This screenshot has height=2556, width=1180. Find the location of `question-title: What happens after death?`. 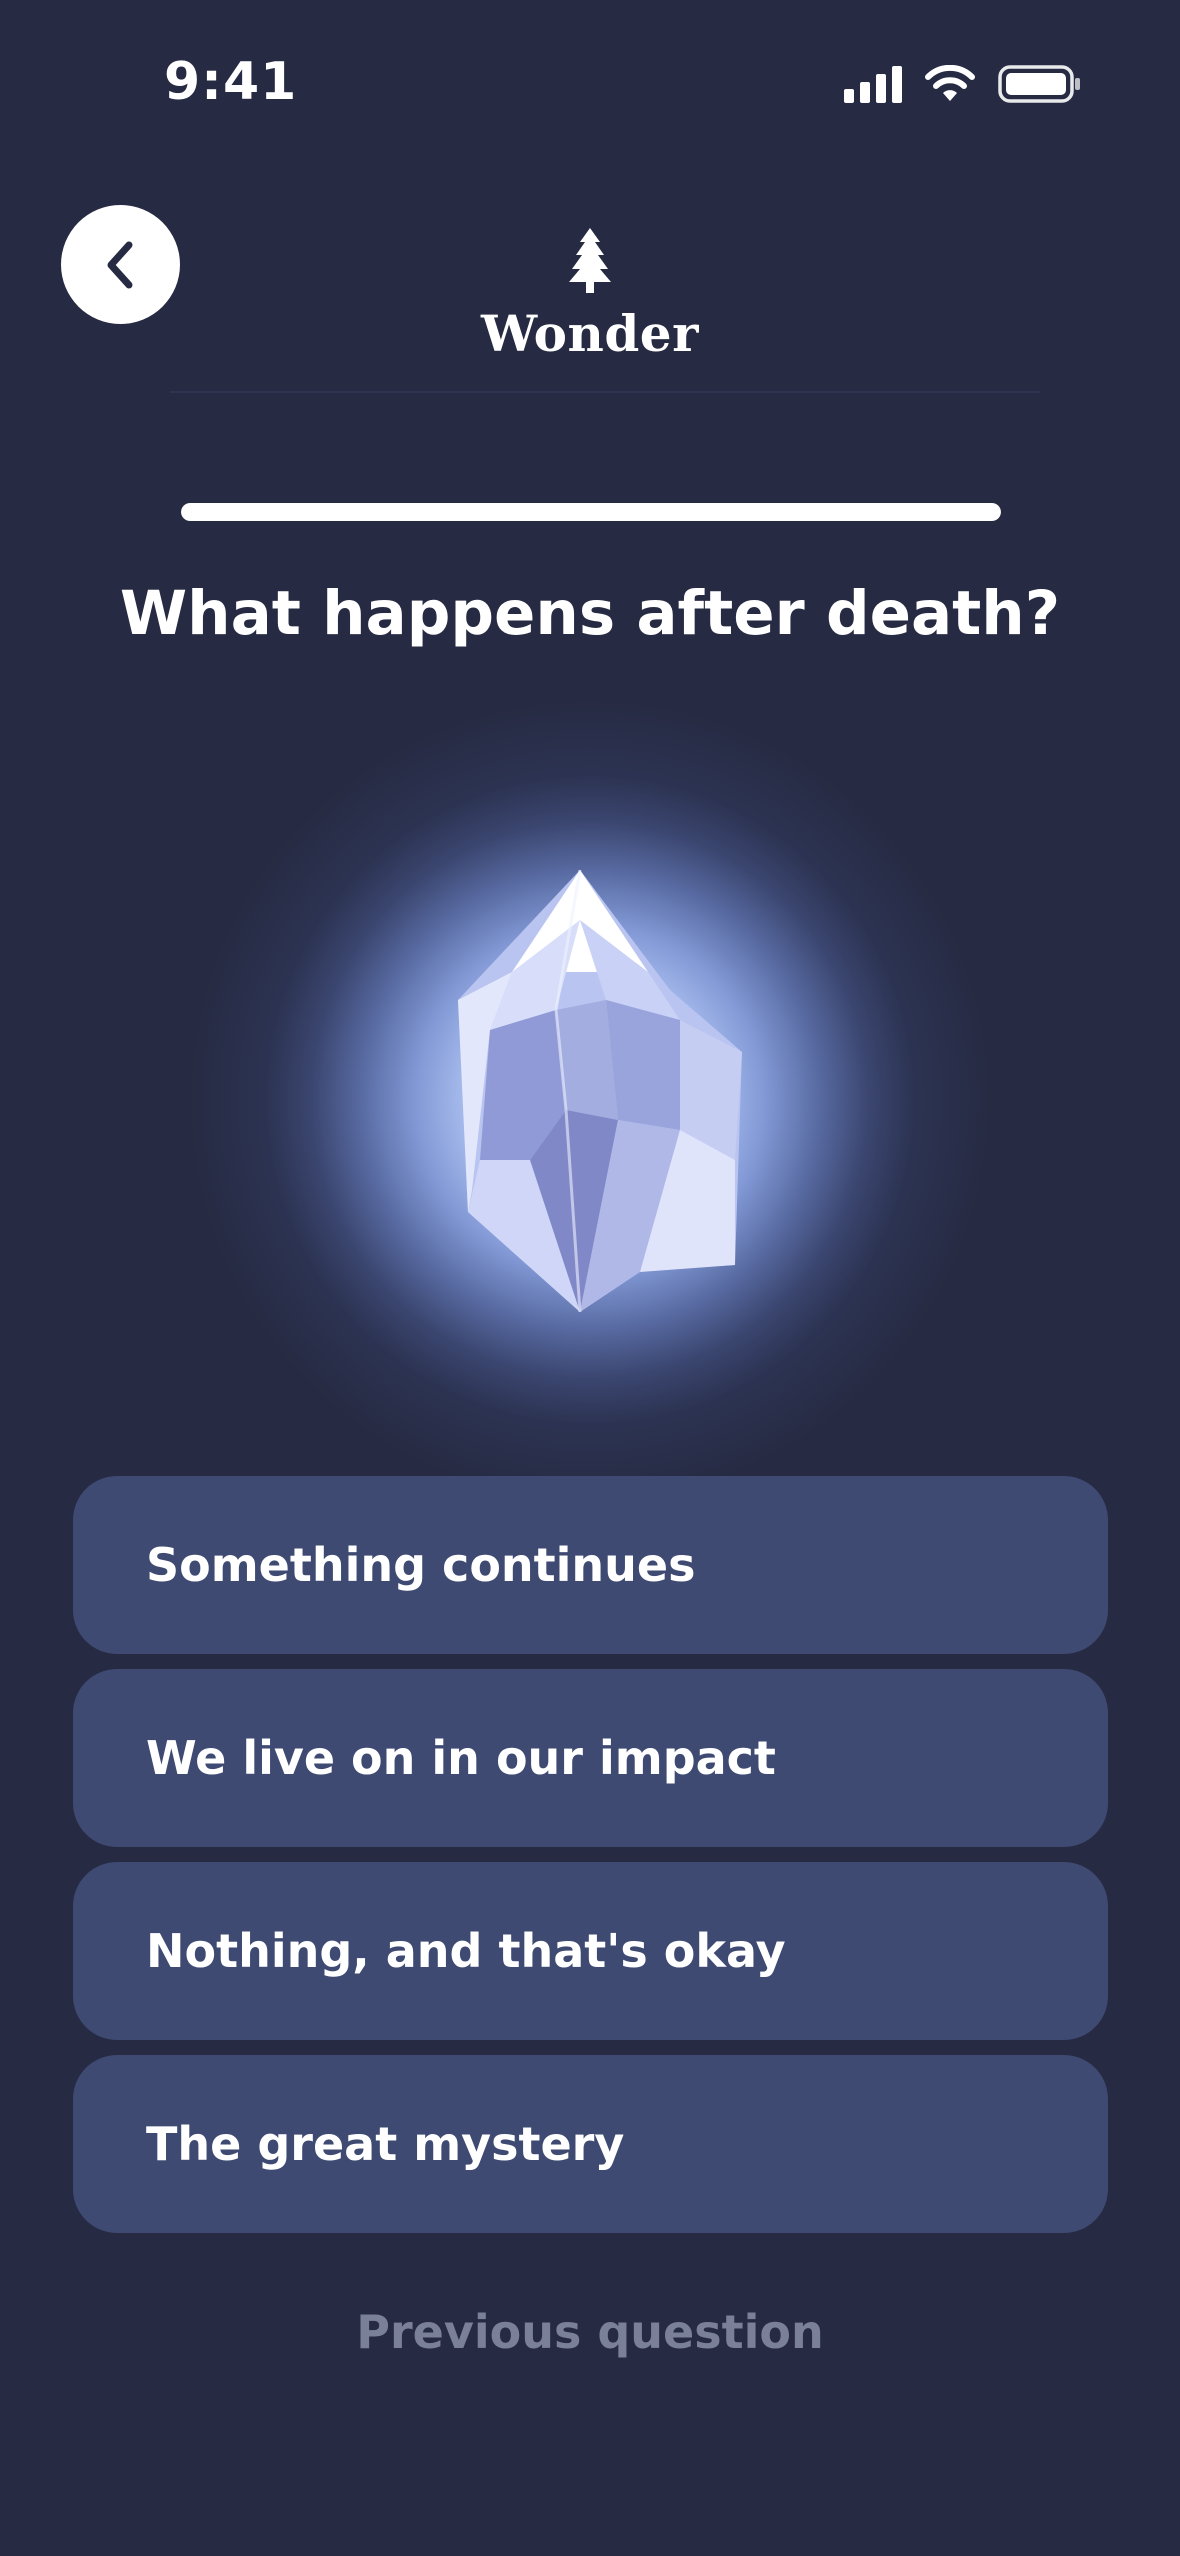

question-title: What happens after death? is located at coordinates (590, 613).